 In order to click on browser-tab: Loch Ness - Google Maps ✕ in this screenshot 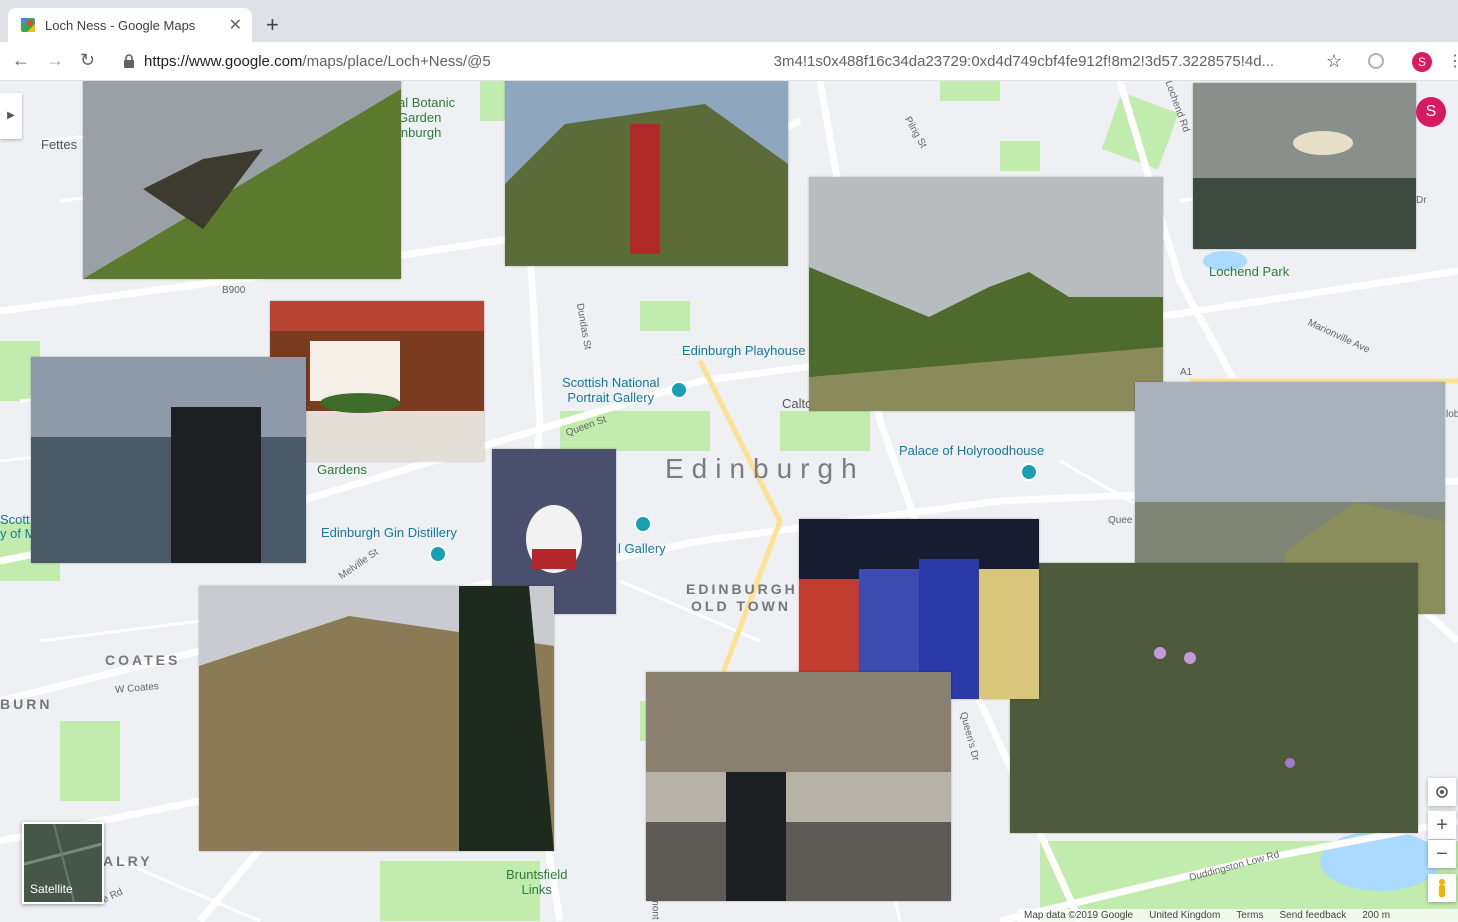, I will do `click(130, 25)`.